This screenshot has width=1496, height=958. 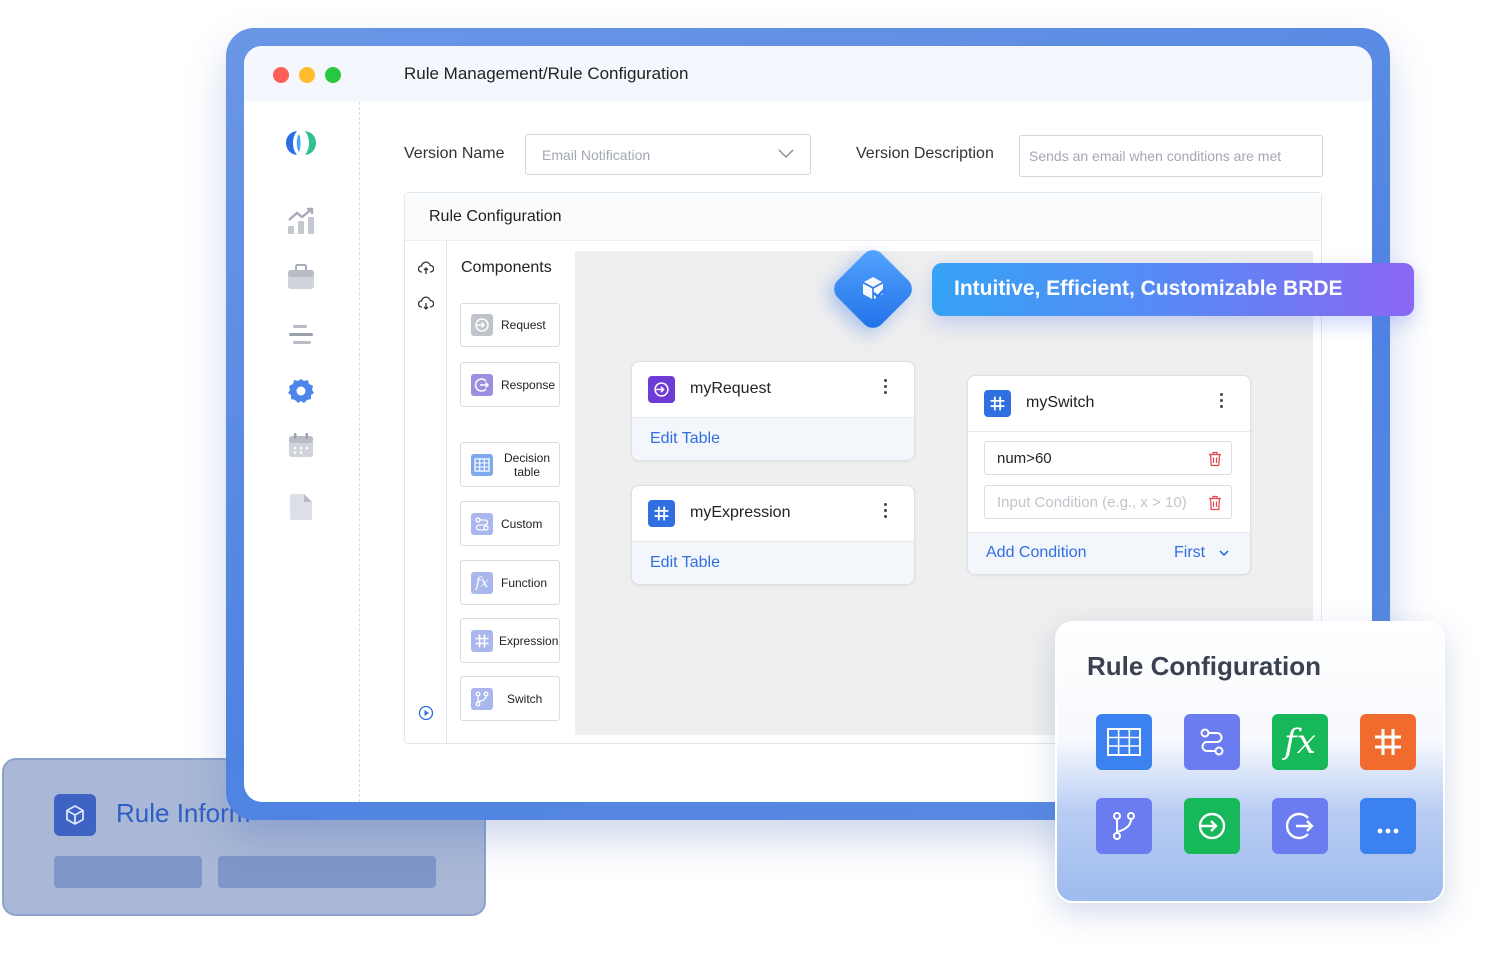 I want to click on component-label: Response, so click(x=528, y=384).